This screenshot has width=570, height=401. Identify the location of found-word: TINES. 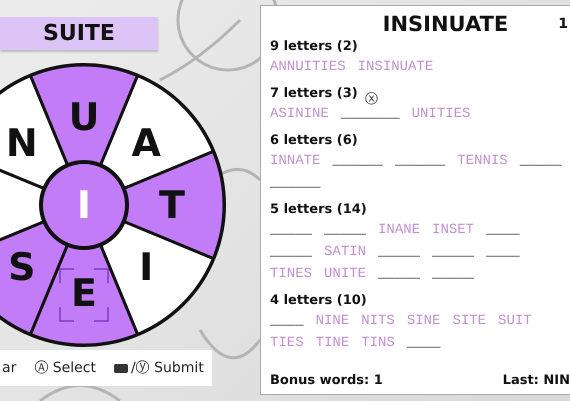
(291, 274).